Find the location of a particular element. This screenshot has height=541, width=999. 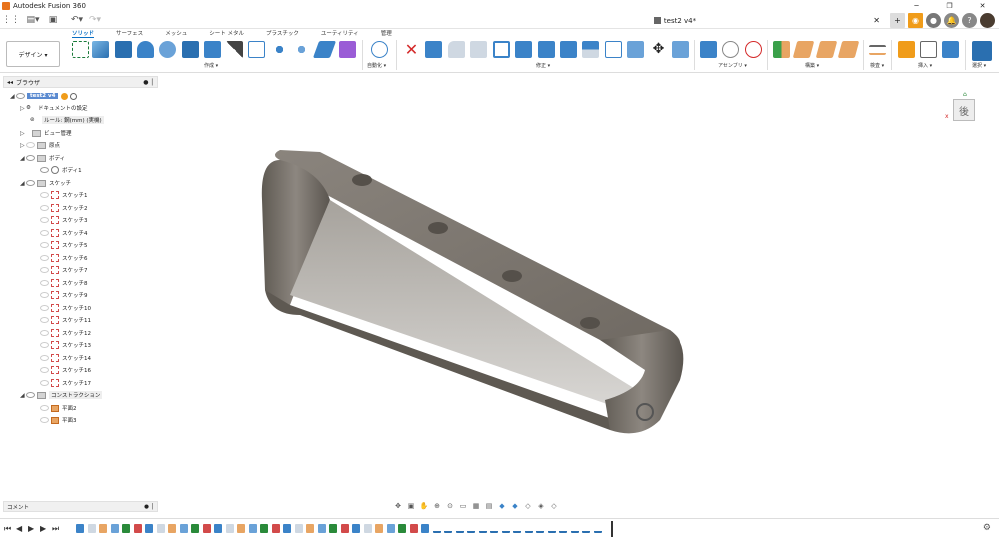

shaded-icon: ◆ is located at coordinates (515, 506).